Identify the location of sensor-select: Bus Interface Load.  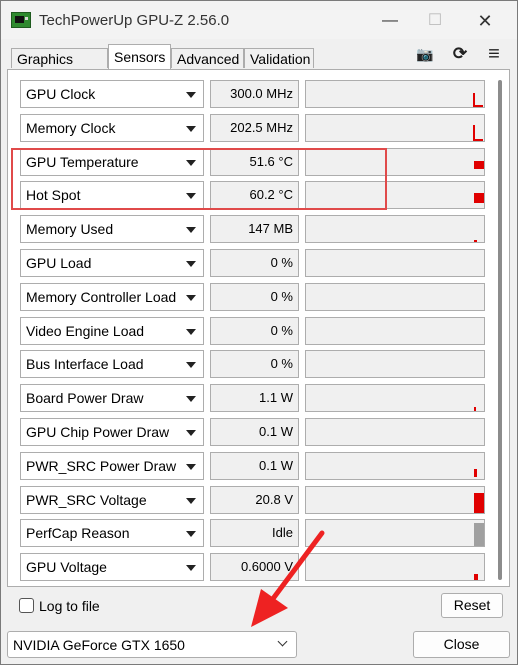
(112, 364).